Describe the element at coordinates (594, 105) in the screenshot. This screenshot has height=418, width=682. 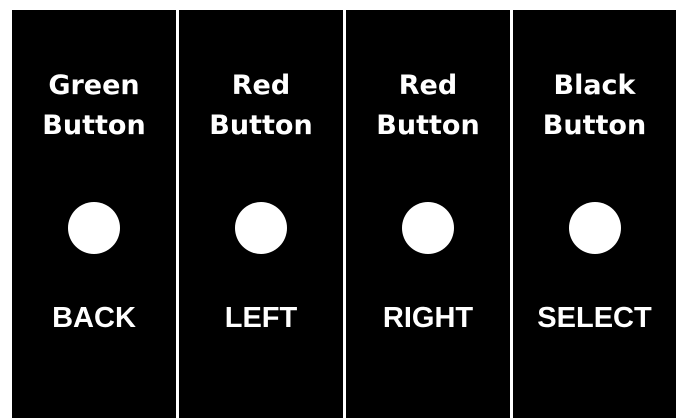
I see `button-title: Black Button` at that location.